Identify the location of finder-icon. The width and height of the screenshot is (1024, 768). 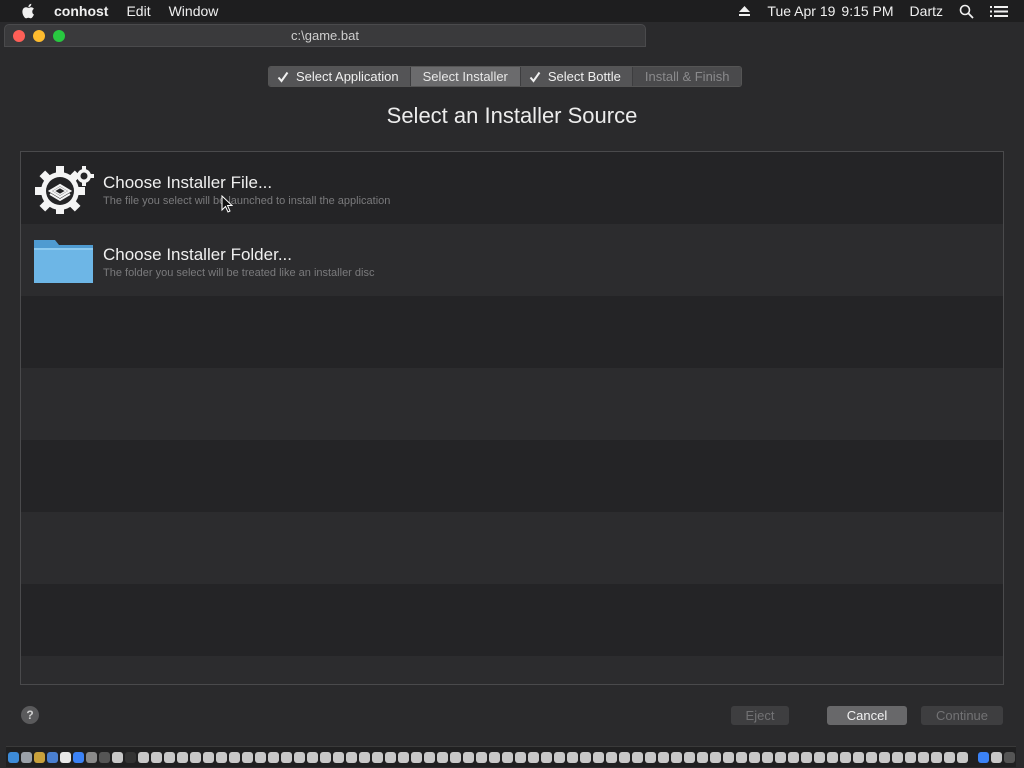
(13, 757).